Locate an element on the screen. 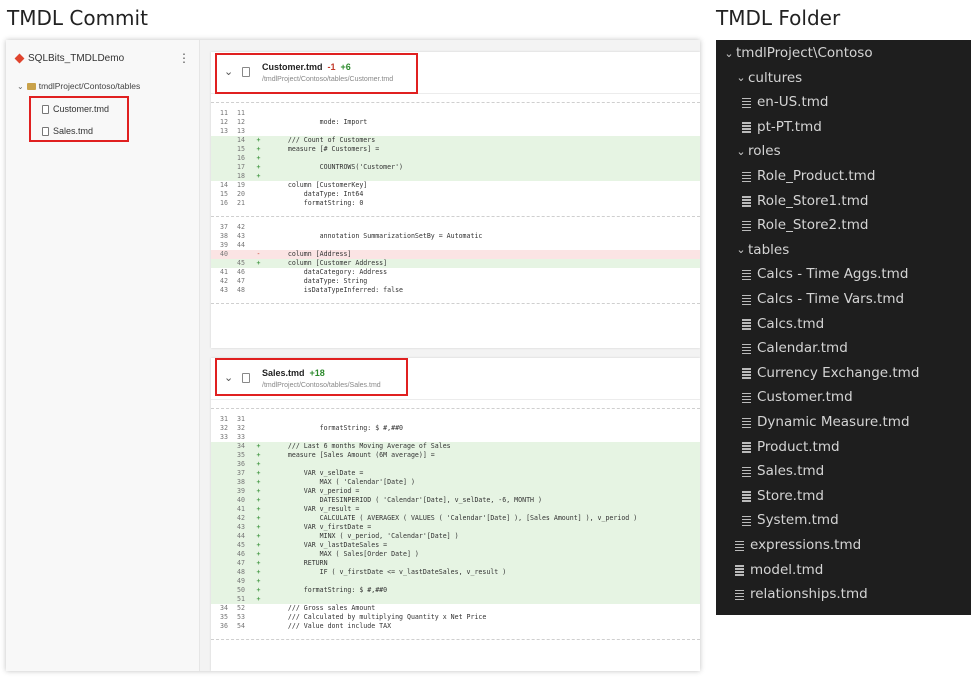  more-options-icon: ⋮ is located at coordinates (184, 58).